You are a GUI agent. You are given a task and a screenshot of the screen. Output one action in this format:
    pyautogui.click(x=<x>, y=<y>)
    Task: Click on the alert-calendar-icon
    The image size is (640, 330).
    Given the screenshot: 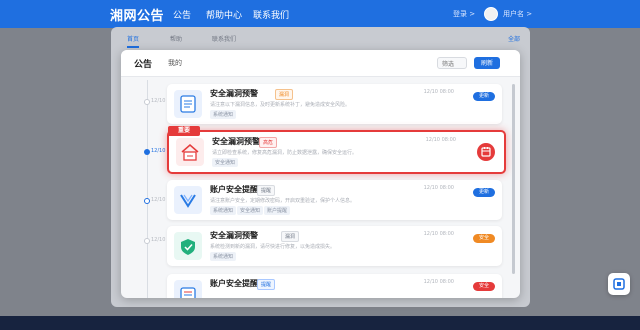 What is the action you would take?
    pyautogui.click(x=486, y=152)
    